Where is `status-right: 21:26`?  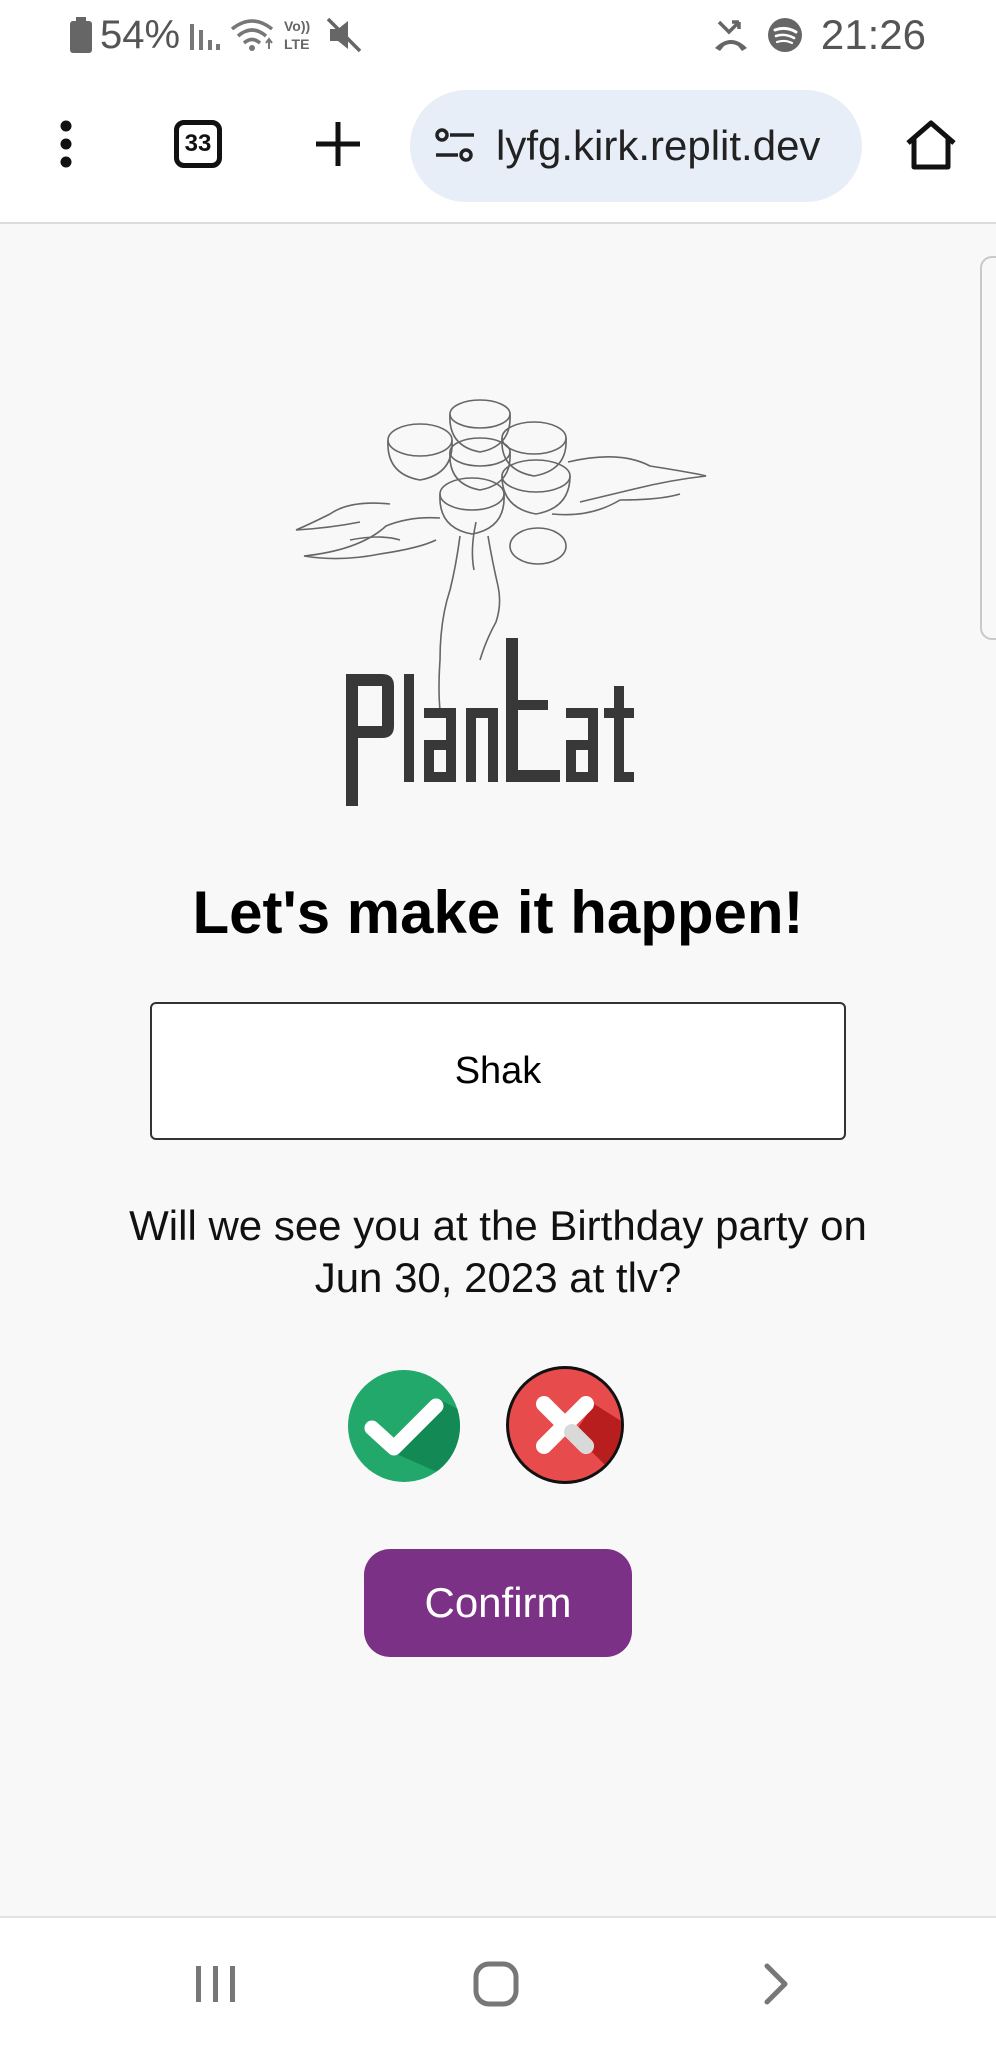
status-right: 21:26 is located at coordinates (819, 34).